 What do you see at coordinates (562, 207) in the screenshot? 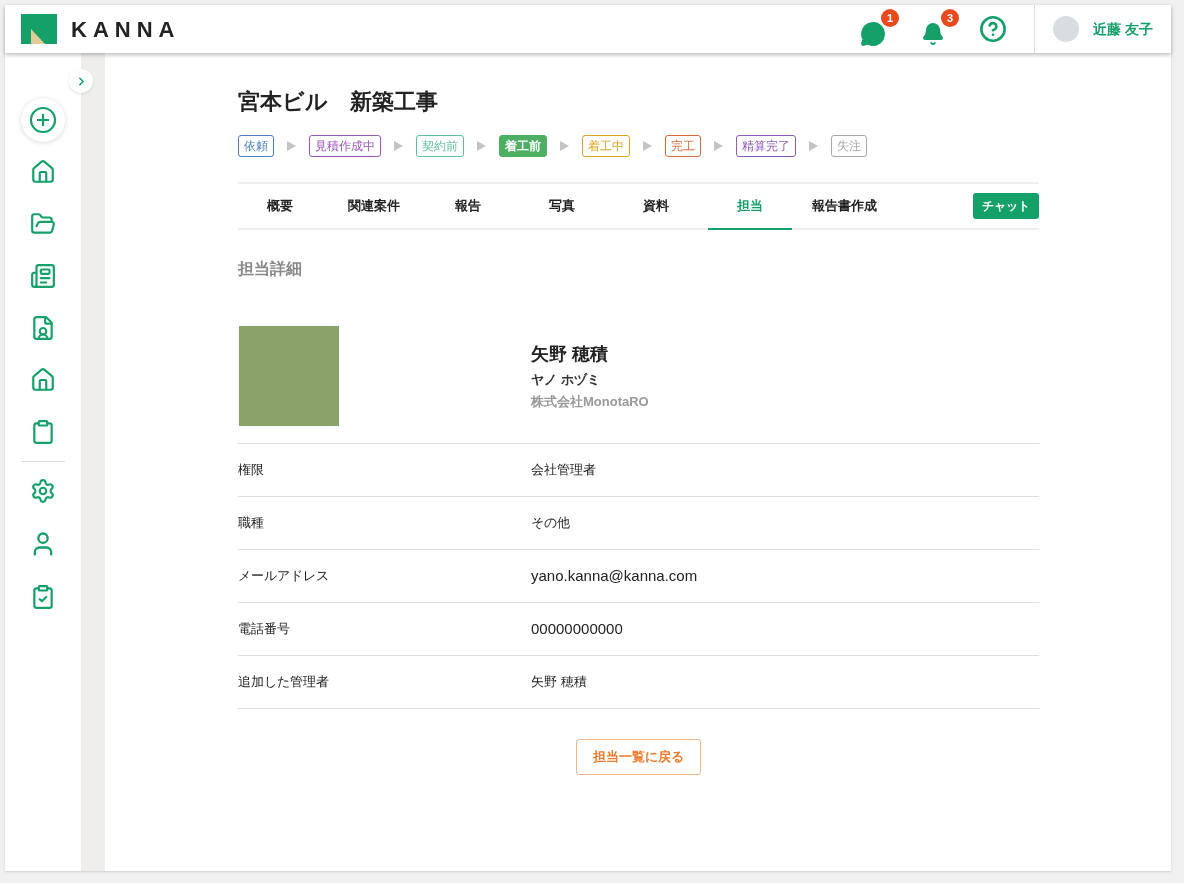
I see `tab: 写真` at bounding box center [562, 207].